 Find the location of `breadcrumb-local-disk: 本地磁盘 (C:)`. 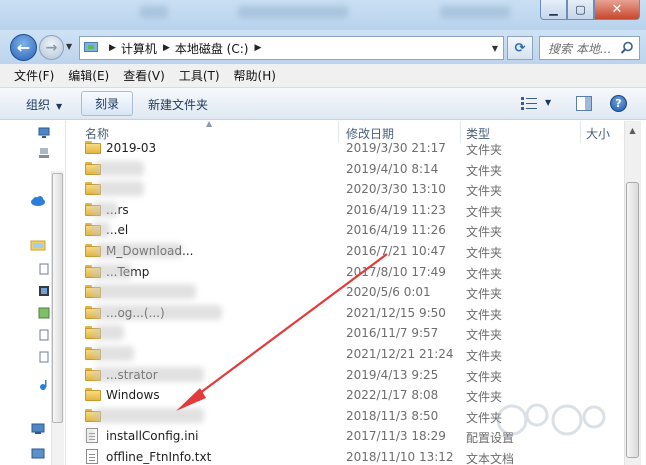

breadcrumb-local-disk: 本地磁盘 (C:) is located at coordinates (212, 48).